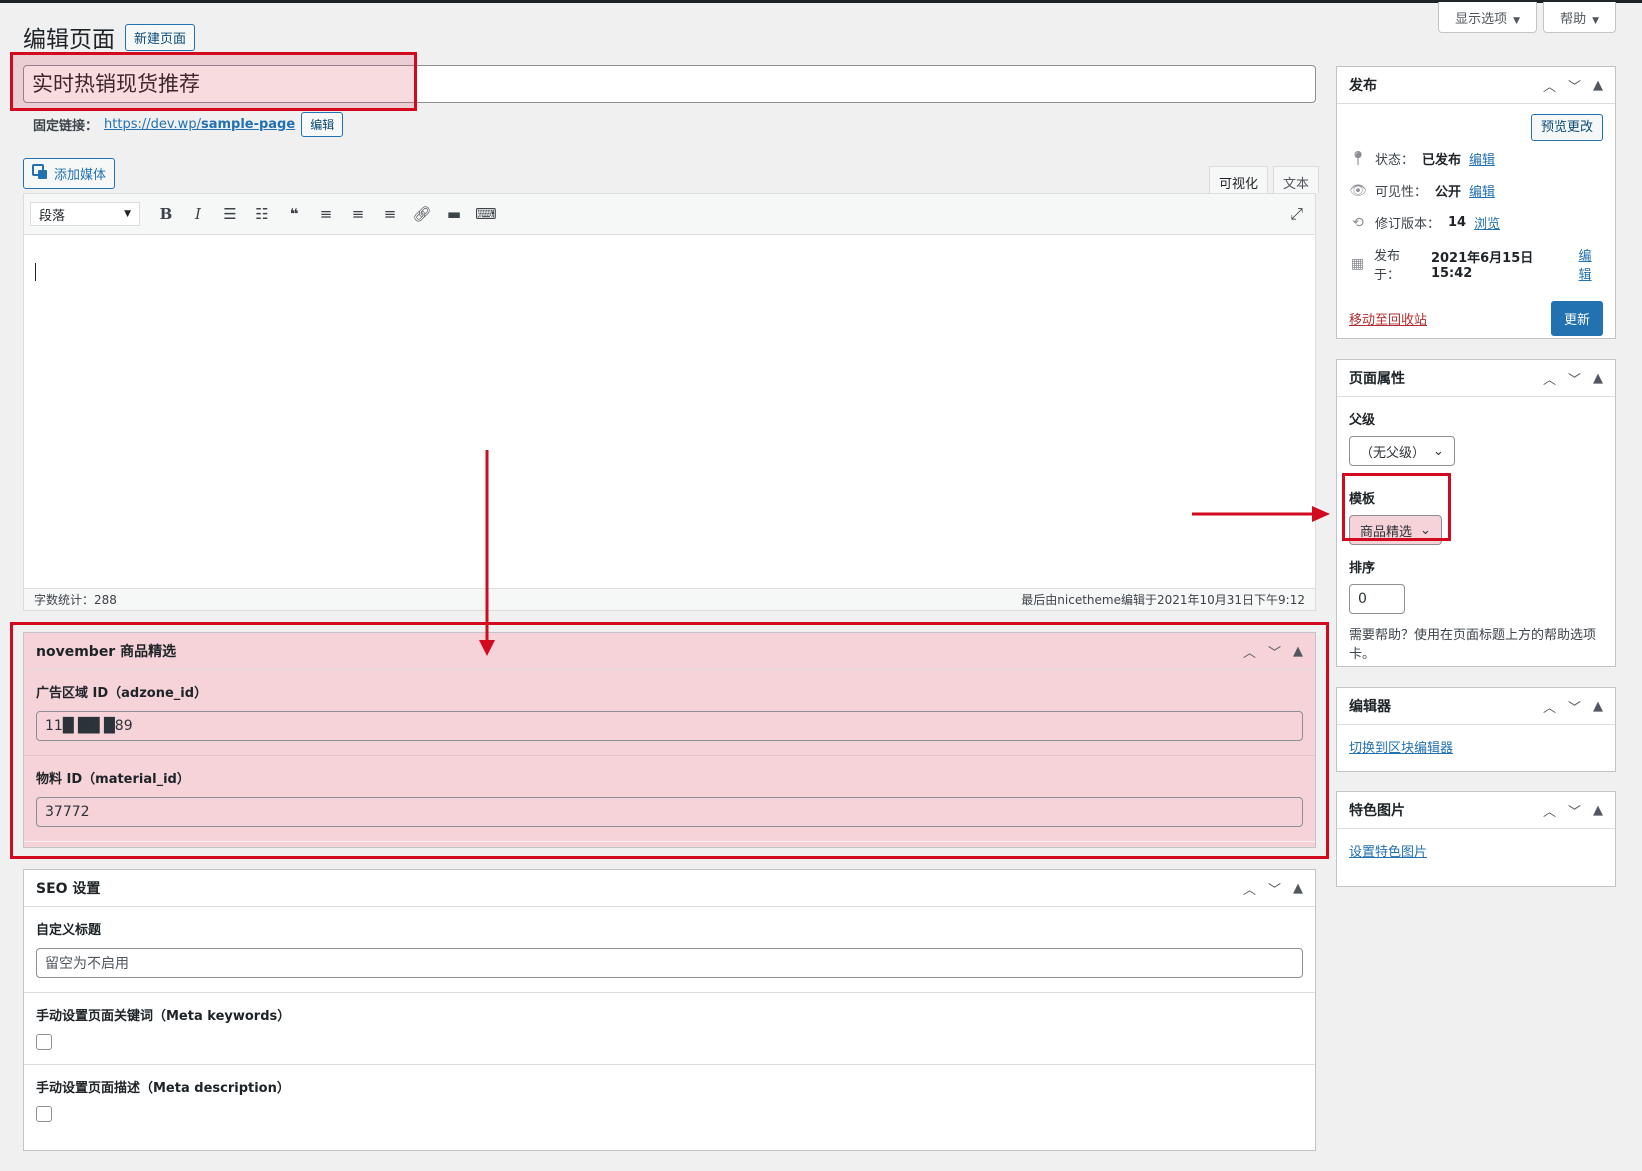  What do you see at coordinates (669, 963) in the screenshot?
I see `custom-title-input: 留空为不启用` at bounding box center [669, 963].